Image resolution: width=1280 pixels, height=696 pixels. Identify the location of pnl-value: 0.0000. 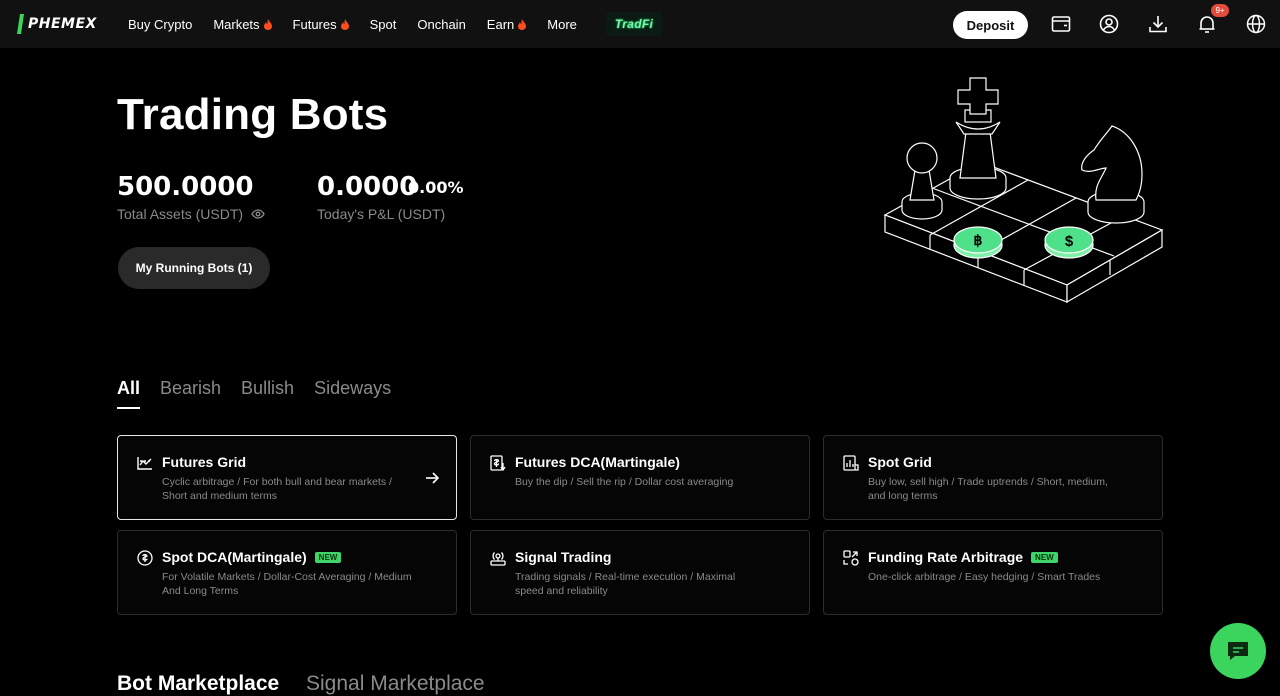
(367, 187).